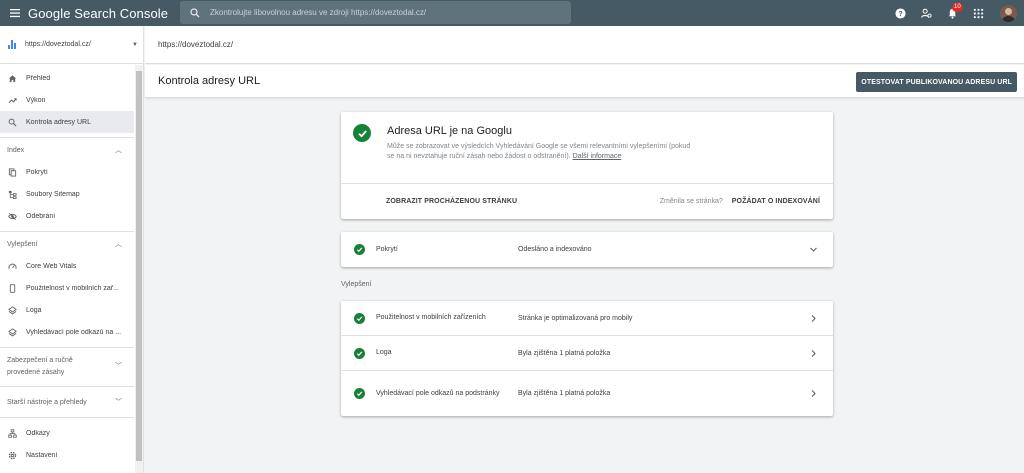  What do you see at coordinates (12, 433) in the screenshot?
I see `links-icon` at bounding box center [12, 433].